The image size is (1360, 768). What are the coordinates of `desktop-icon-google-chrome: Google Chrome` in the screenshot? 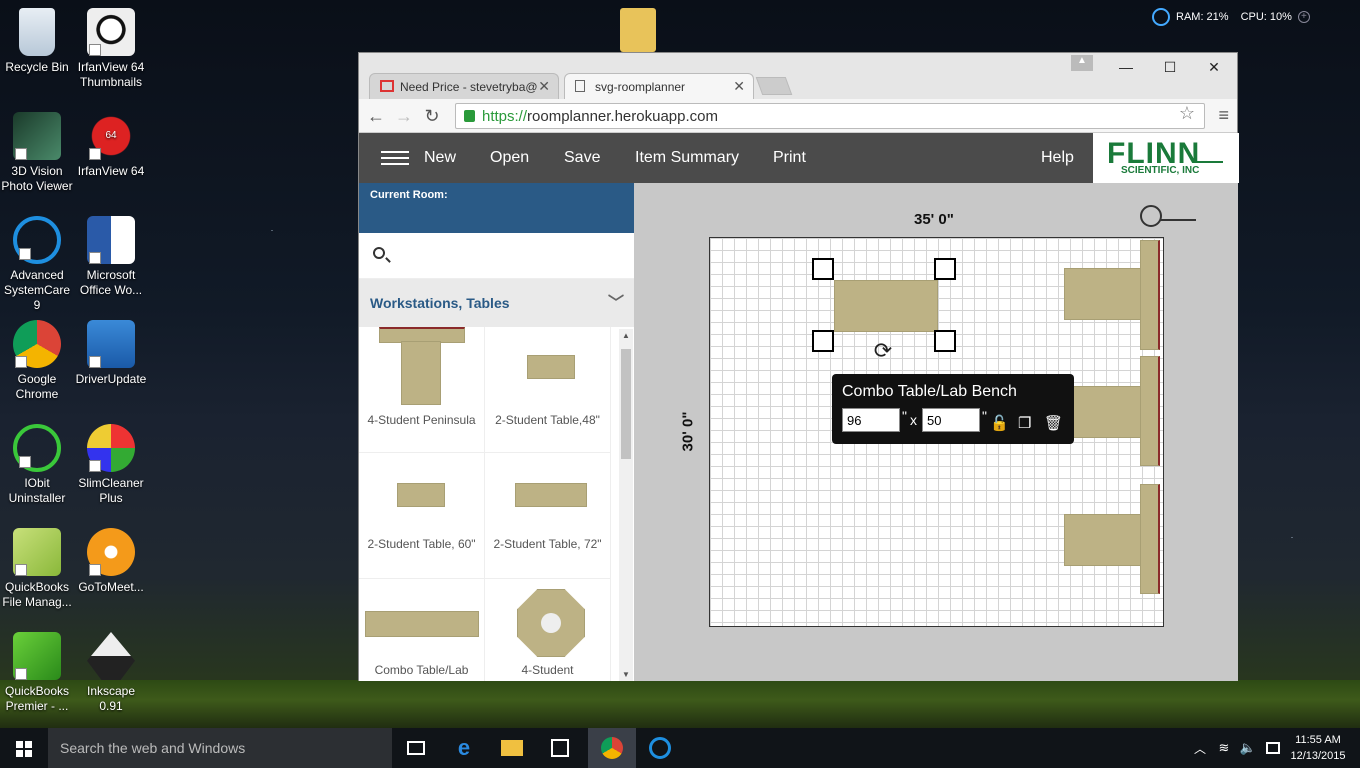 It's located at (37, 361).